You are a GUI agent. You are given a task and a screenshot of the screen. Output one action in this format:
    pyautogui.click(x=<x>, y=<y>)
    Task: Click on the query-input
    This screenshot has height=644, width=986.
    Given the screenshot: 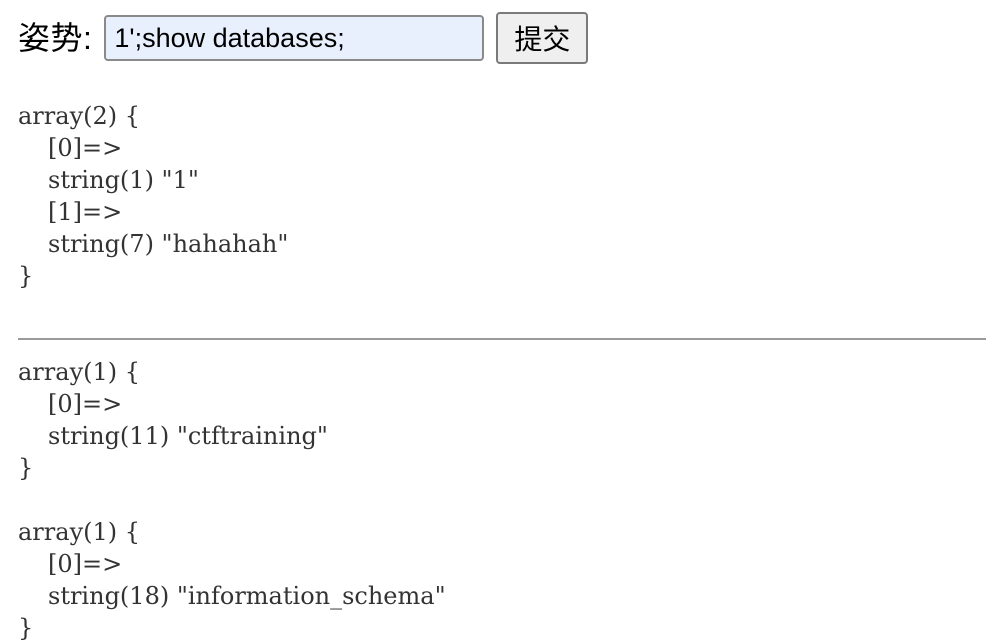 What is the action you would take?
    pyautogui.click(x=294, y=38)
    